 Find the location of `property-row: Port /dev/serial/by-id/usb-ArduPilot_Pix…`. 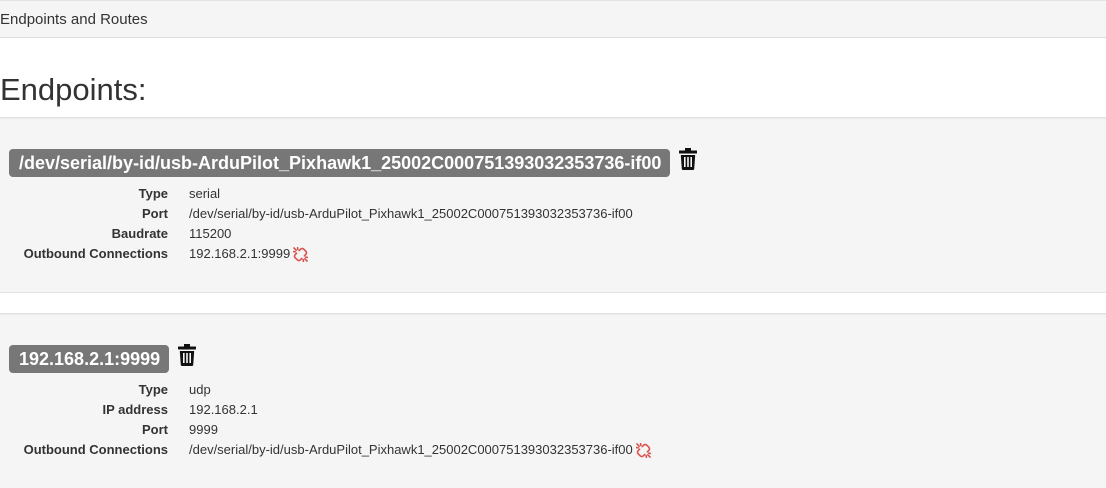

property-row: Port /dev/serial/by-id/usb-ArduPilot_Pix… is located at coordinates (550, 214).